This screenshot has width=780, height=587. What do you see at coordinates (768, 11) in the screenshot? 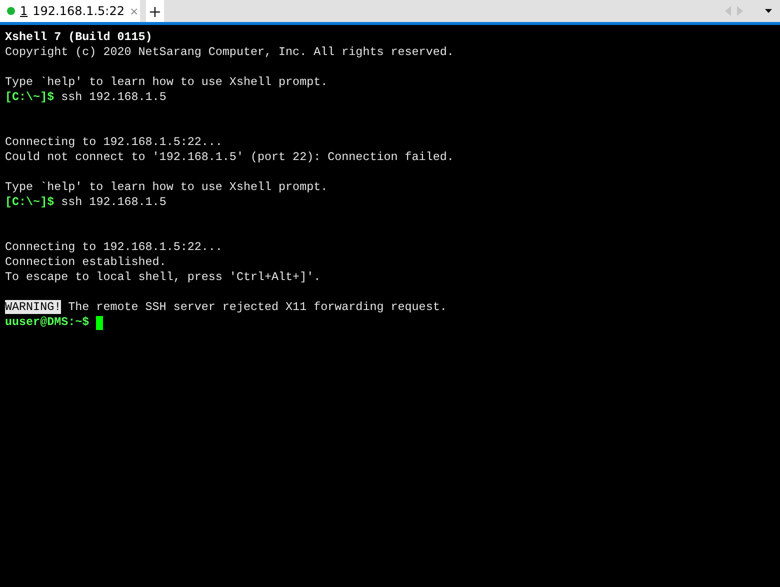
I see `dropdown-icon` at bounding box center [768, 11].